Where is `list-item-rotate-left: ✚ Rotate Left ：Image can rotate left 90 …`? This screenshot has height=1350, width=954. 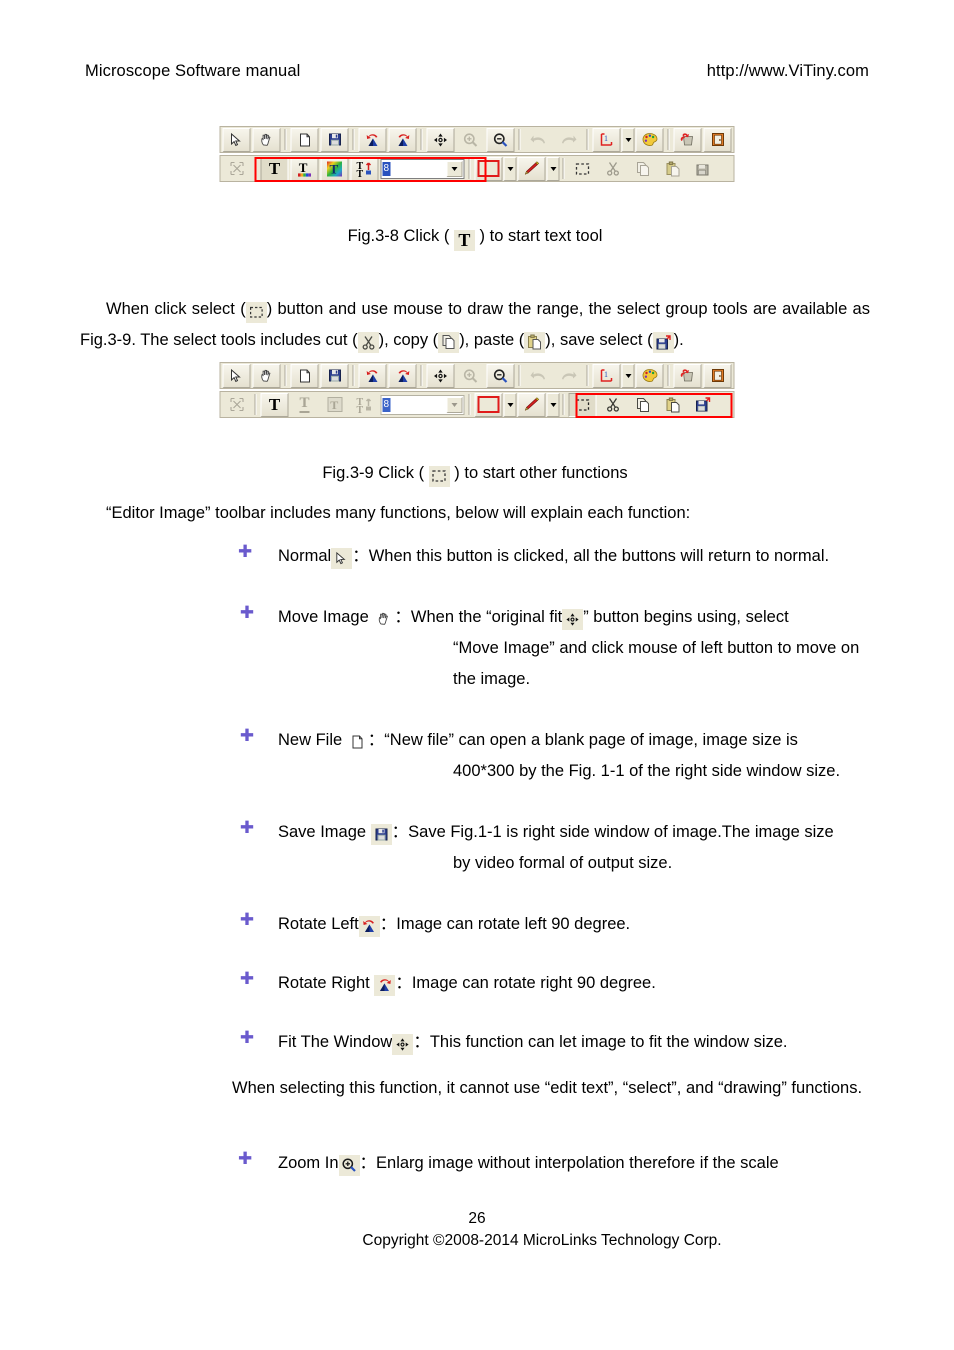 list-item-rotate-left: ✚ Rotate Left ：Image can rotate left 90 … is located at coordinates (556, 924).